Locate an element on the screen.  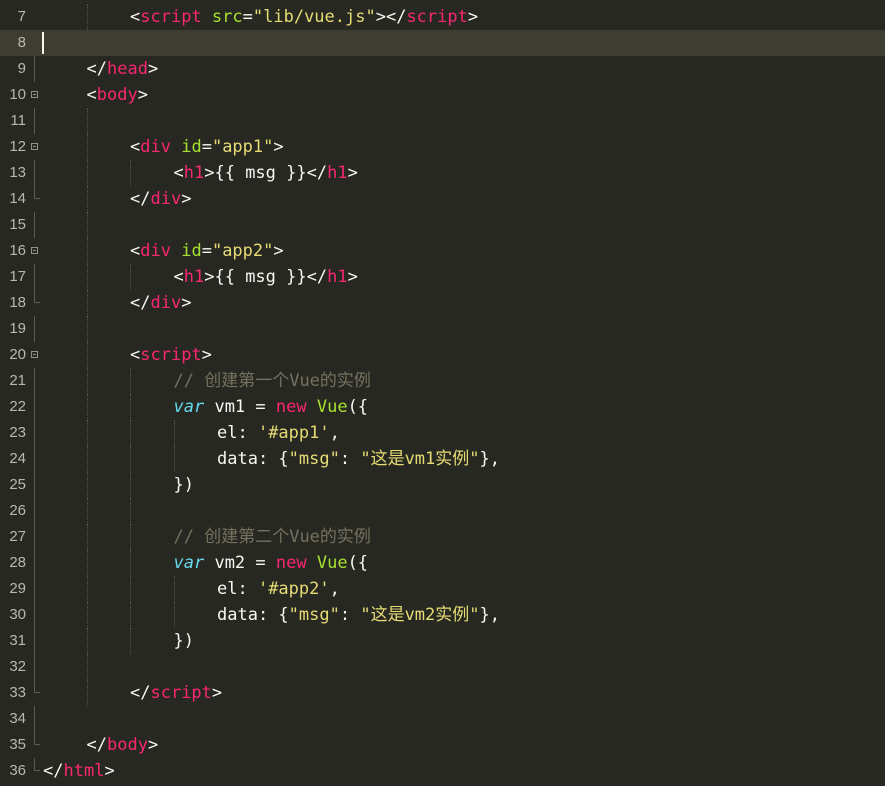
line-number: 32 is located at coordinates (17, 666).